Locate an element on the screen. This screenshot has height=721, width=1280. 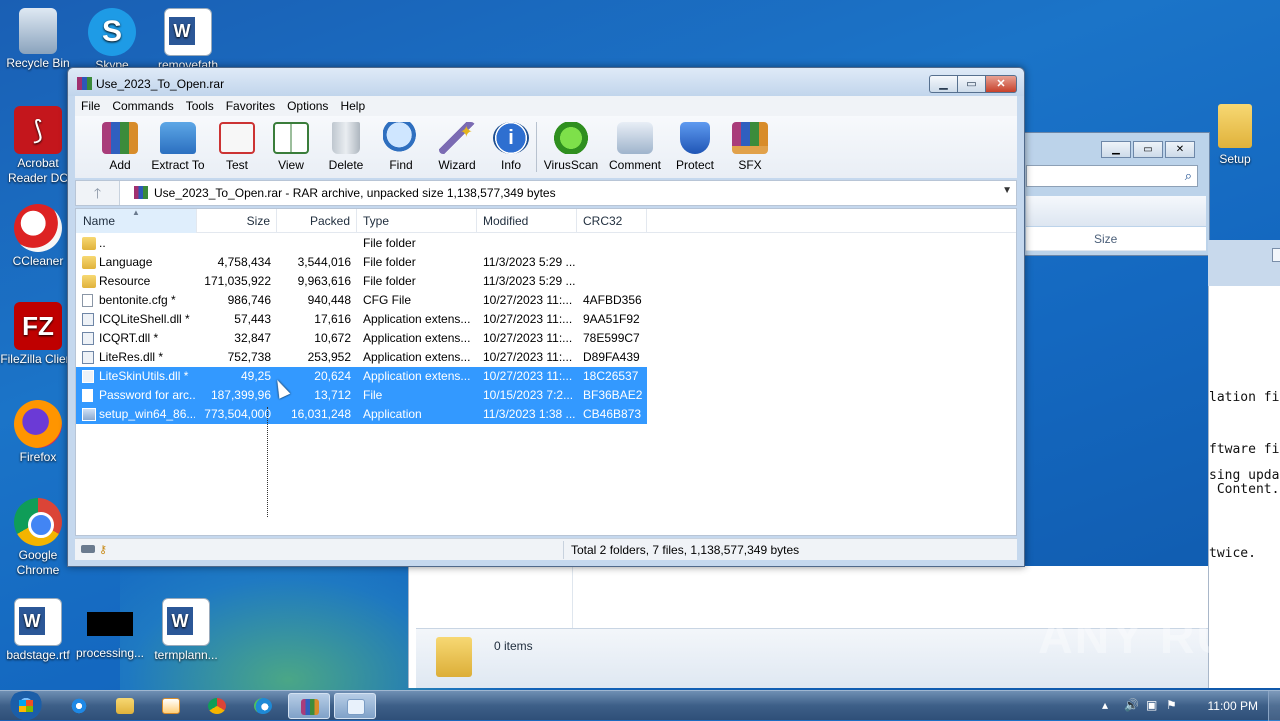
column-size: Size is located at coordinates (237, 221).